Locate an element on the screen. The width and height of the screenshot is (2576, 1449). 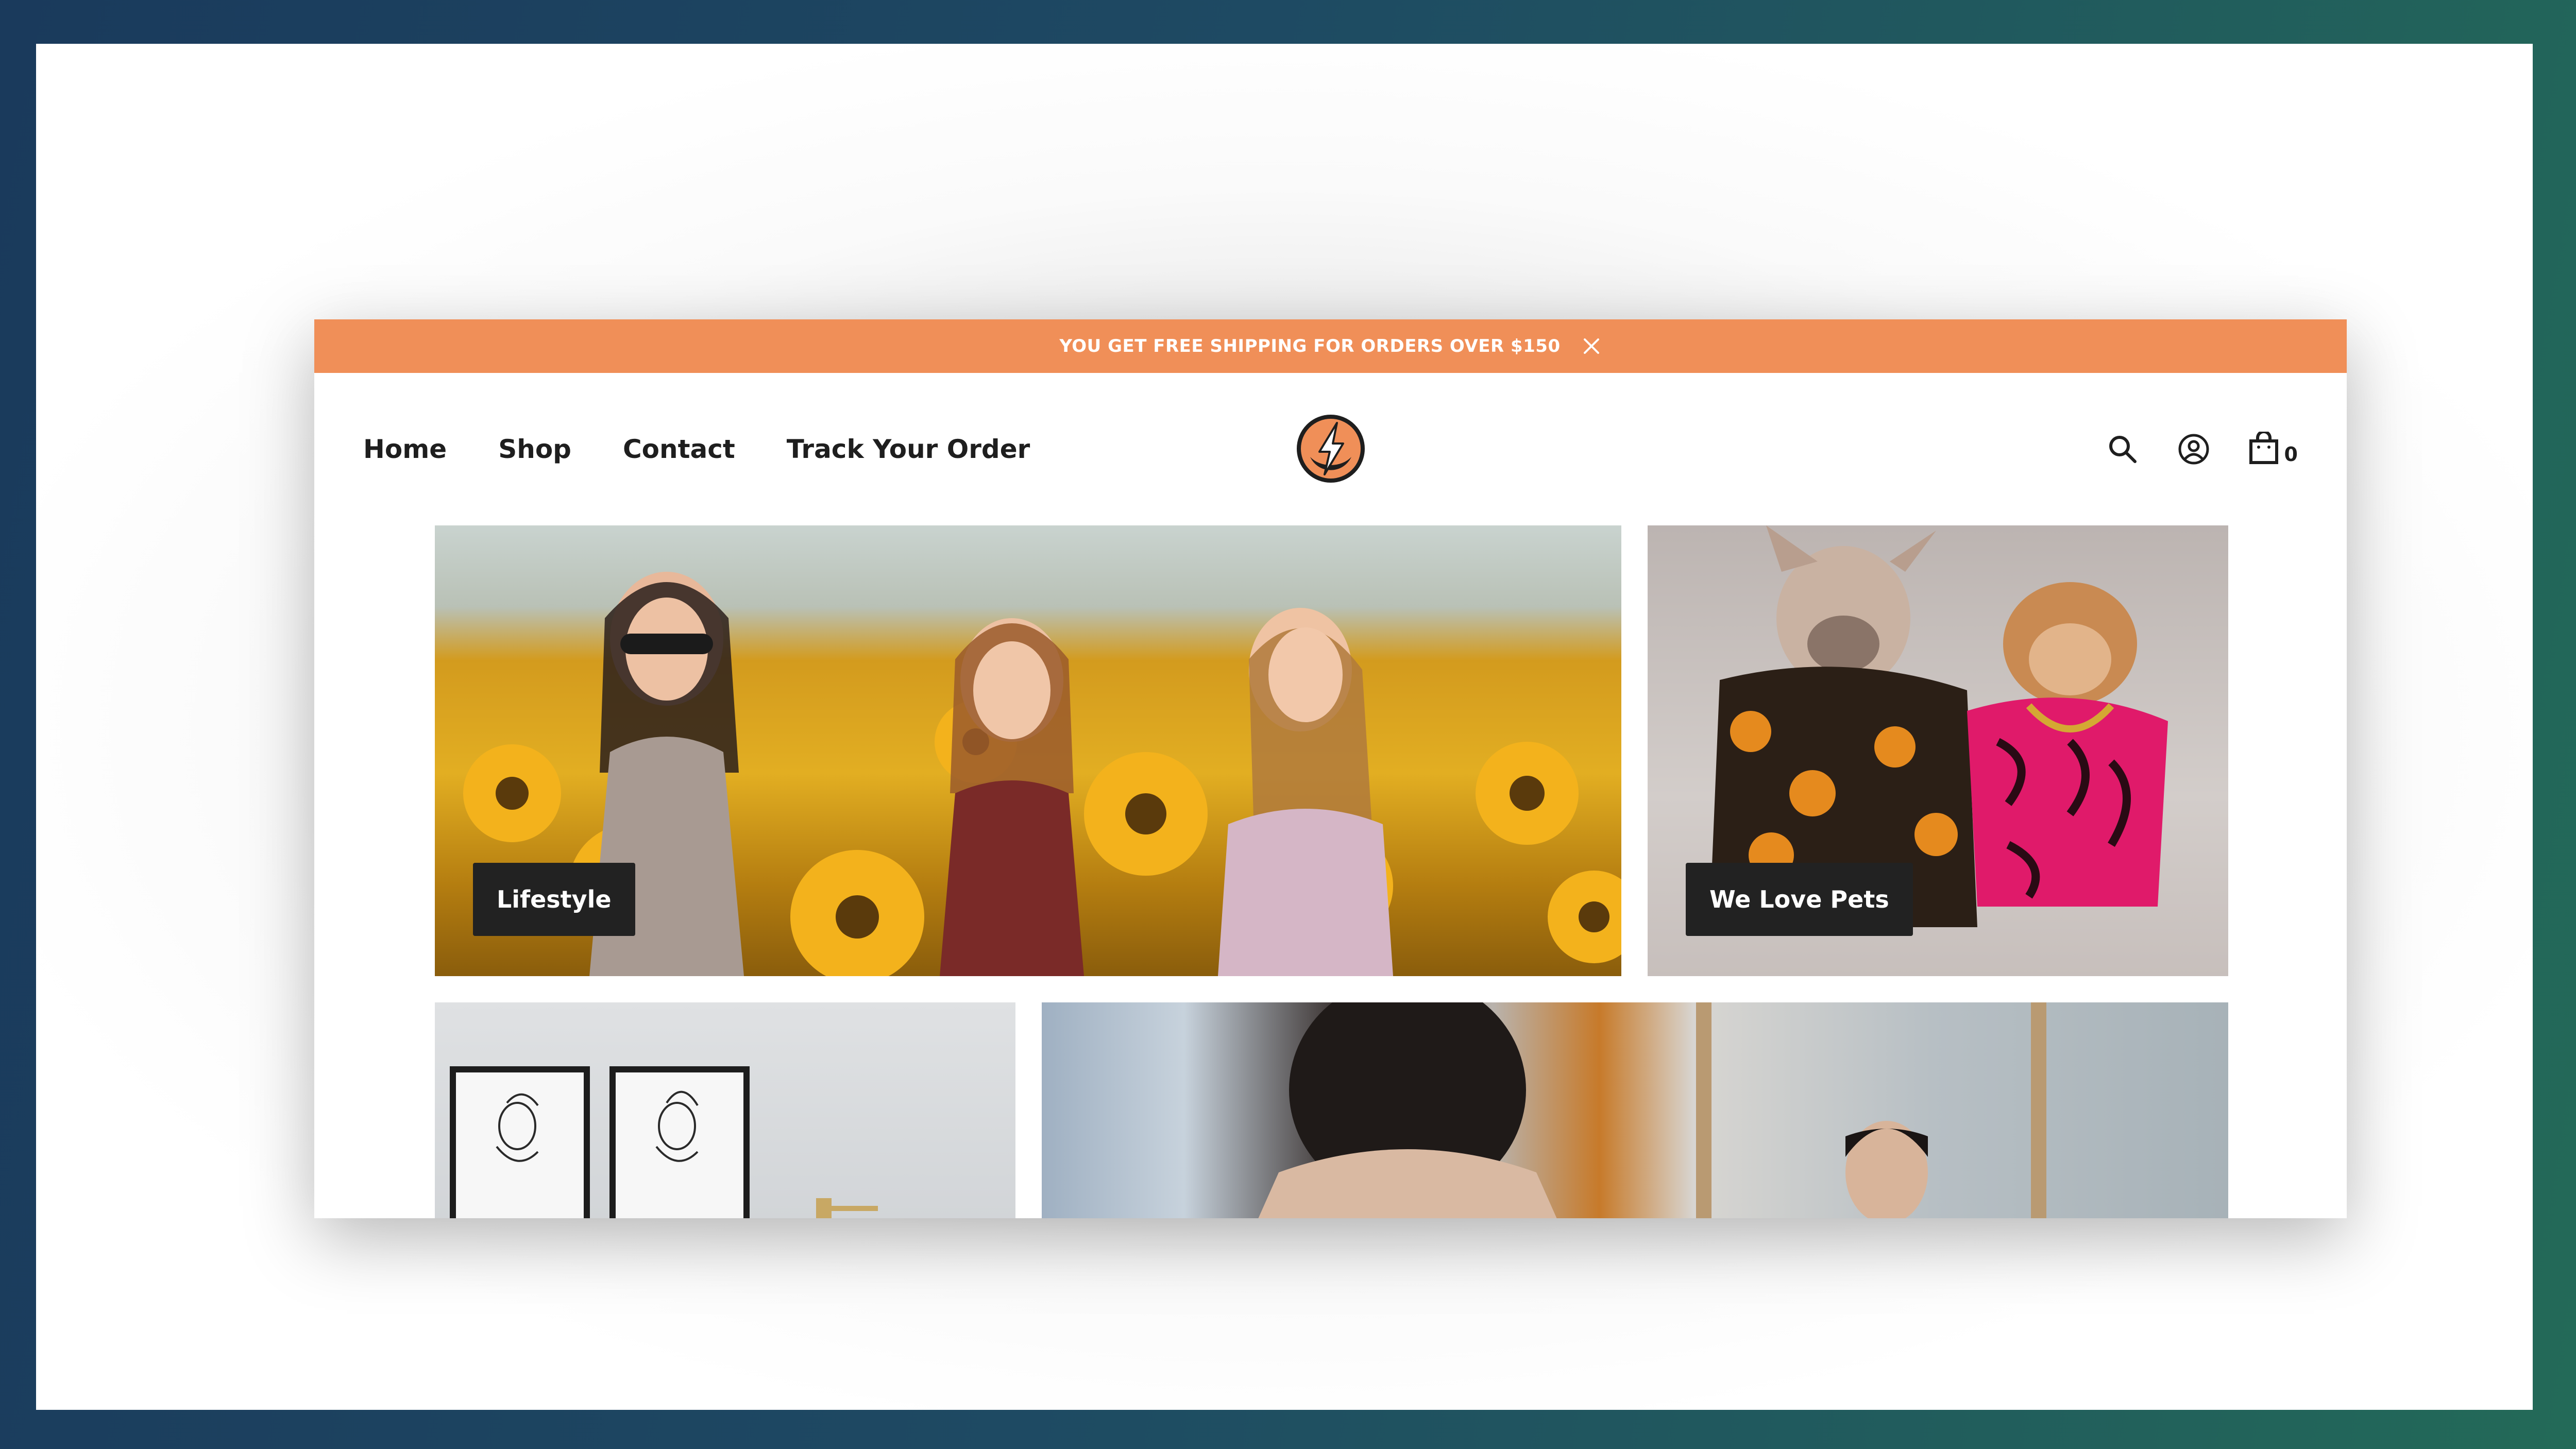
cart-button: 0 is located at coordinates (2273, 448).